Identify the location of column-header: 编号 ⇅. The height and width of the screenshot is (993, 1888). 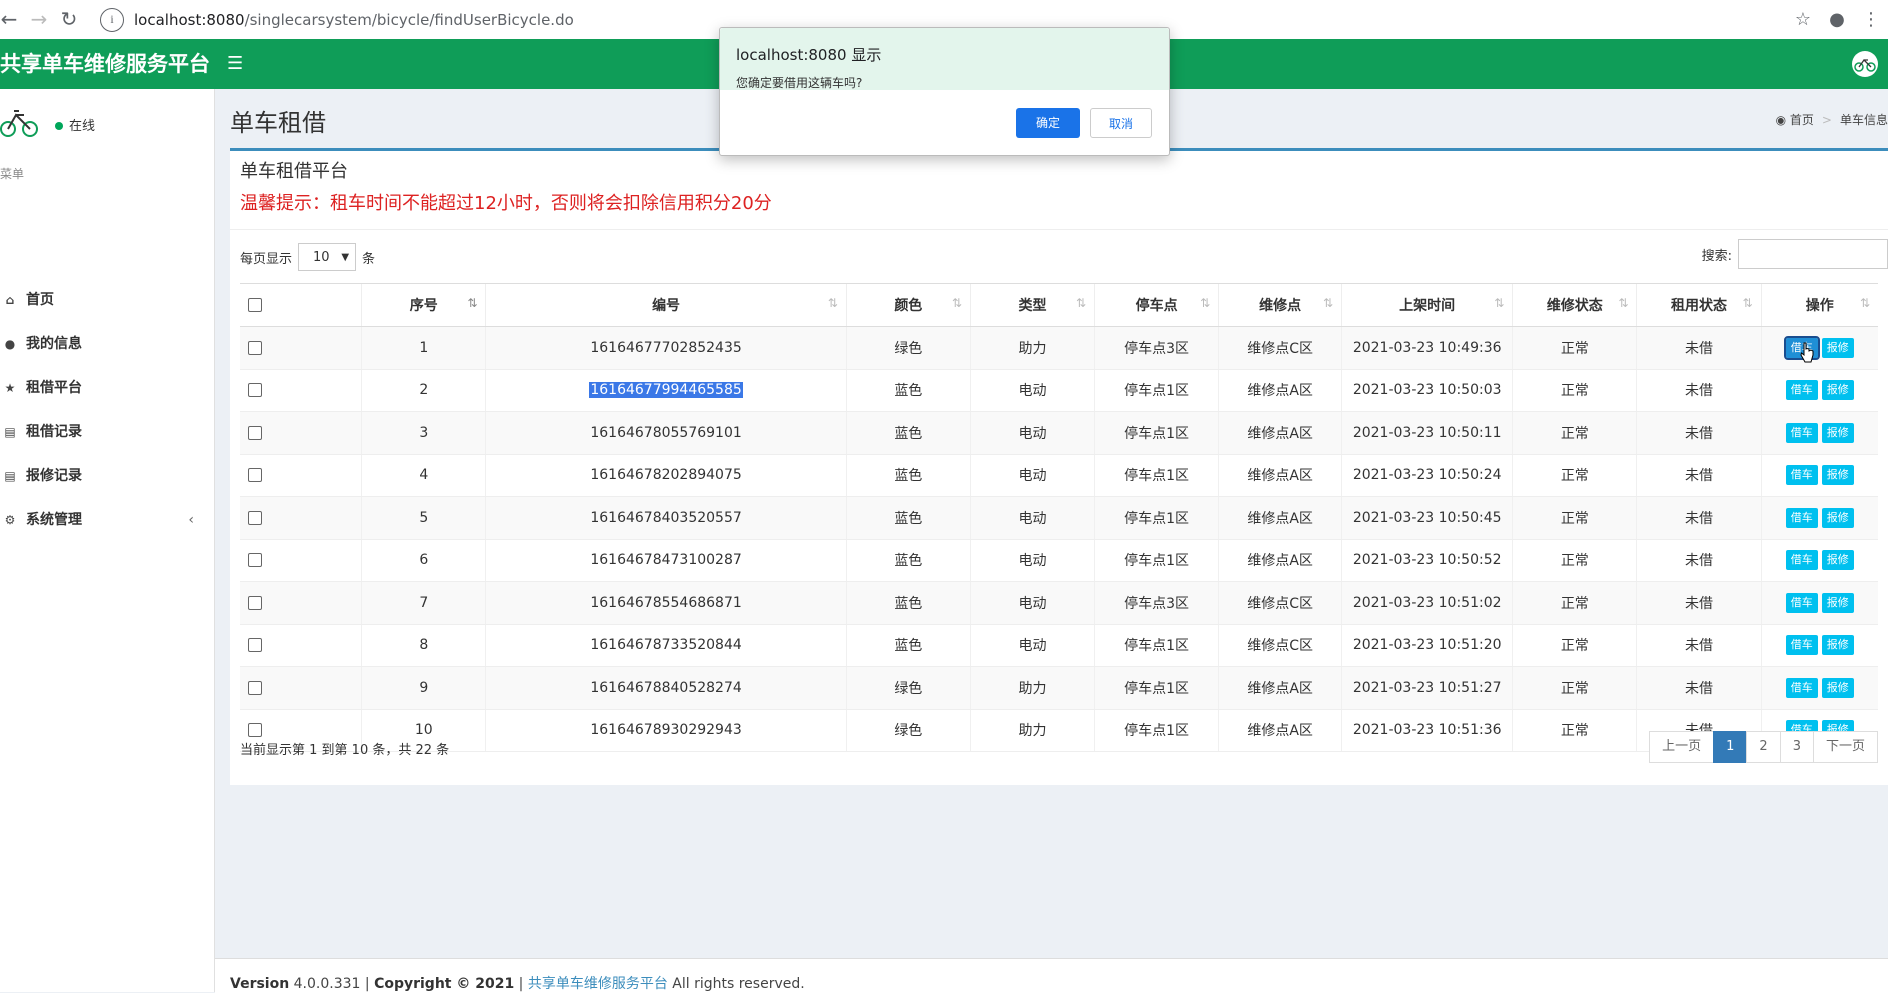
(666, 305).